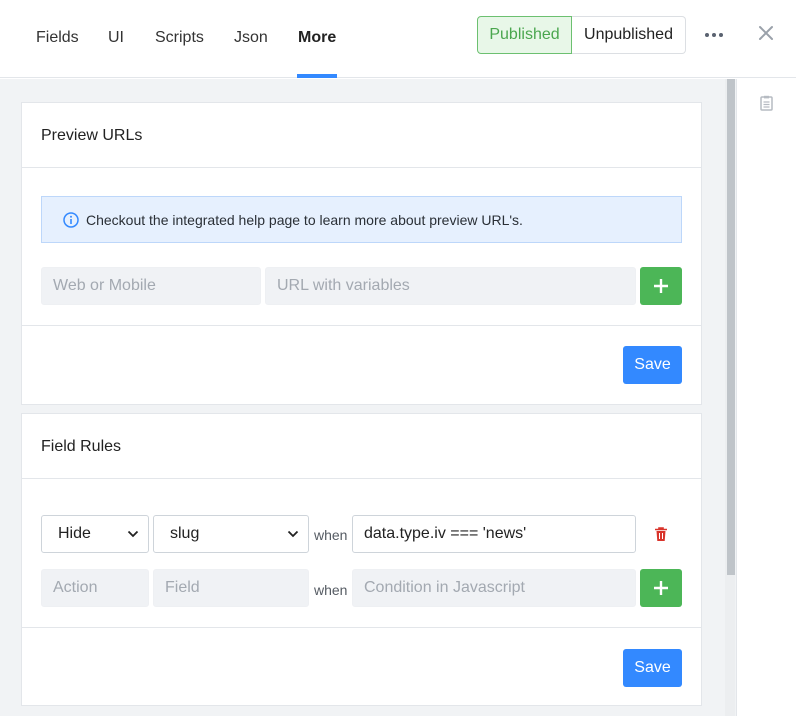 This screenshot has width=796, height=716. I want to click on save-field-rules-button: Save, so click(652, 668).